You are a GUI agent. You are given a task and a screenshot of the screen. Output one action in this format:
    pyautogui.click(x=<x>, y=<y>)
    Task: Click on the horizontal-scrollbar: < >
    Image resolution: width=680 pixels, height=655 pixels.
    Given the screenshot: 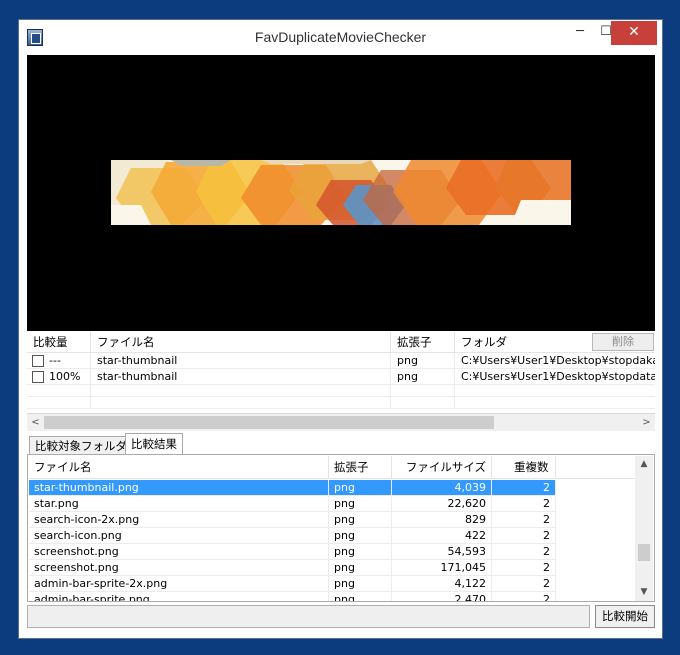 What is the action you would take?
    pyautogui.click(x=341, y=422)
    